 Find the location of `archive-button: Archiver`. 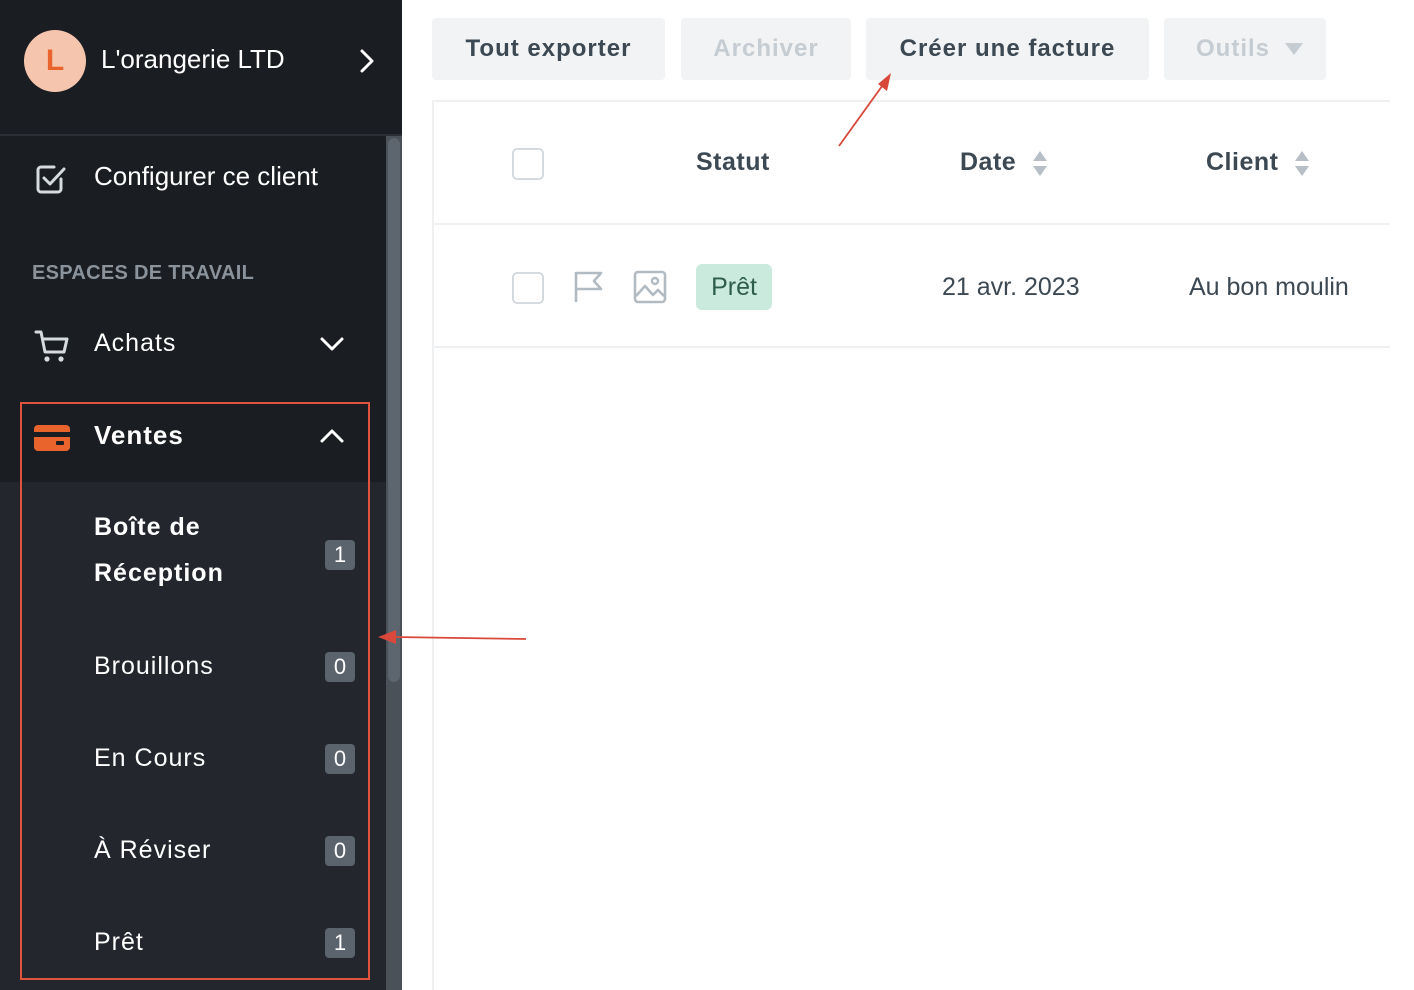

archive-button: Archiver is located at coordinates (766, 49).